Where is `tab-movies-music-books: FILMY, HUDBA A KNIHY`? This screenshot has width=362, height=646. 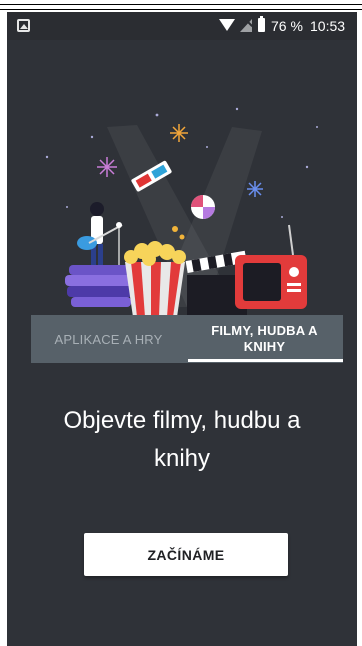
tab-movies-music-books: FILMY, HUDBA A KNIHY is located at coordinates (264, 339).